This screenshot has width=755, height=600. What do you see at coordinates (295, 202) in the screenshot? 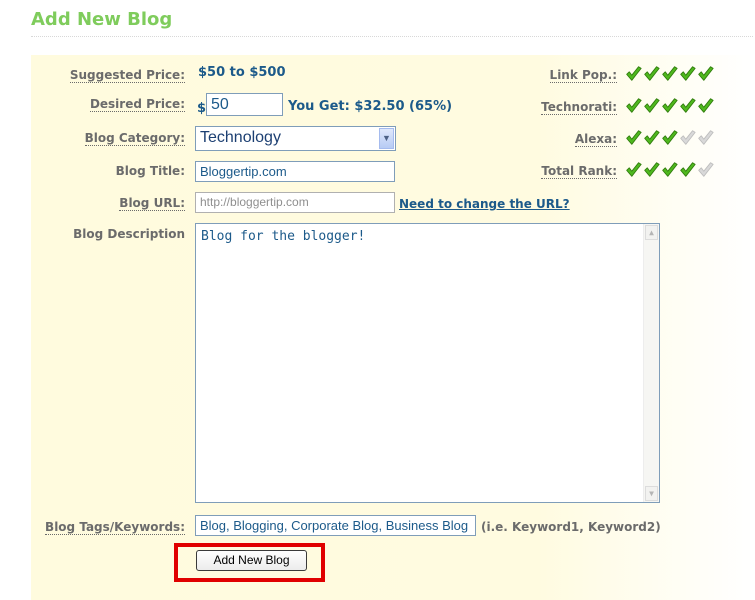
I see `blog-url-input: http://bloggertip.com` at bounding box center [295, 202].